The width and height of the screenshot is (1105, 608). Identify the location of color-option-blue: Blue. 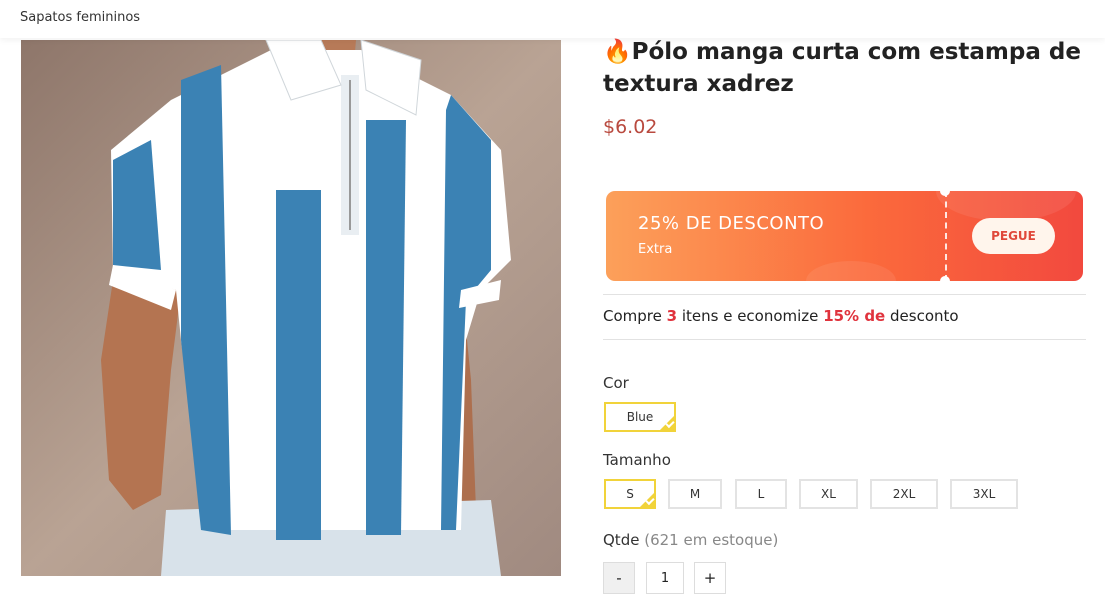
(640, 417).